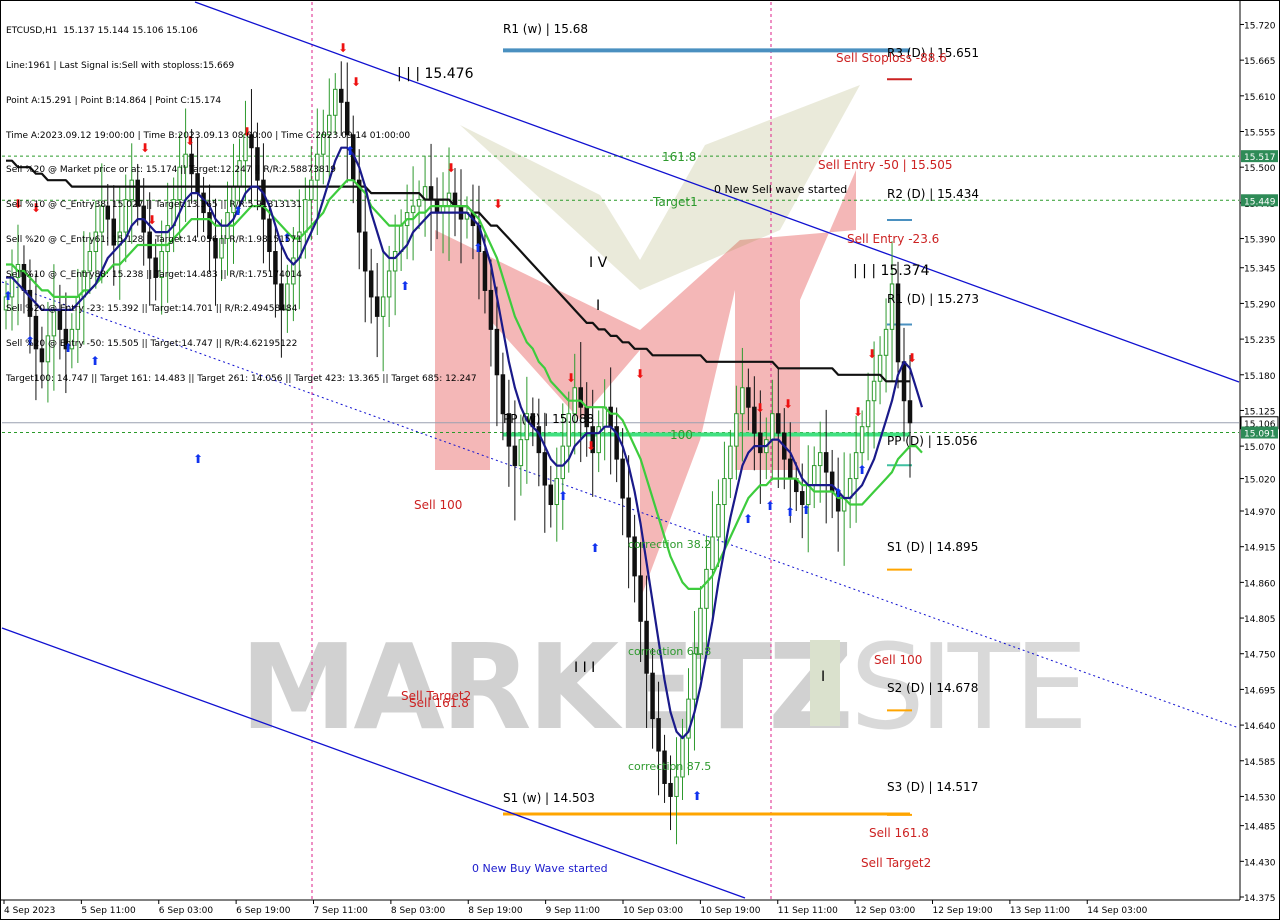 The height and width of the screenshot is (920, 1280). What do you see at coordinates (1260, 134) in the screenshot?
I see `price-tick-label: 15.555` at bounding box center [1260, 134].